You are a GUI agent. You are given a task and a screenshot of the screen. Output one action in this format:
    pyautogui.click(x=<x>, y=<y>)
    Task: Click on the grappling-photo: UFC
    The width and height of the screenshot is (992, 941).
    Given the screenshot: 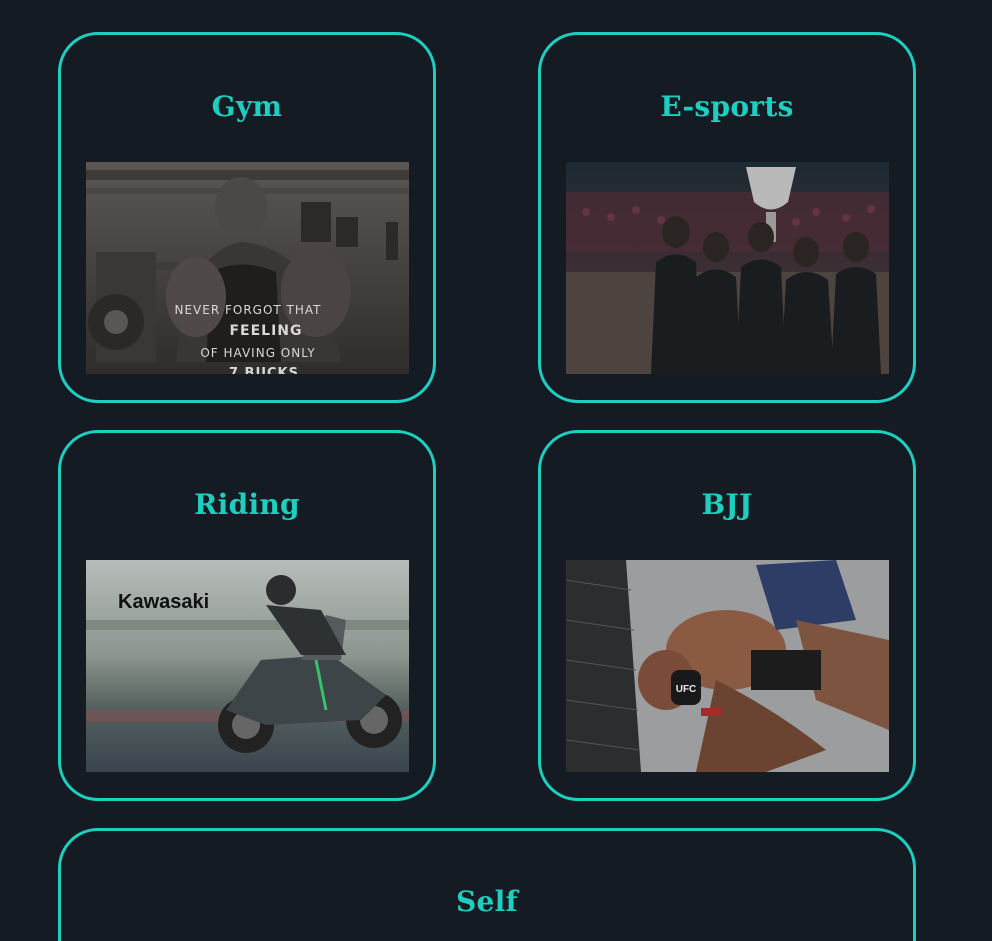 What is the action you would take?
    pyautogui.click(x=727, y=666)
    